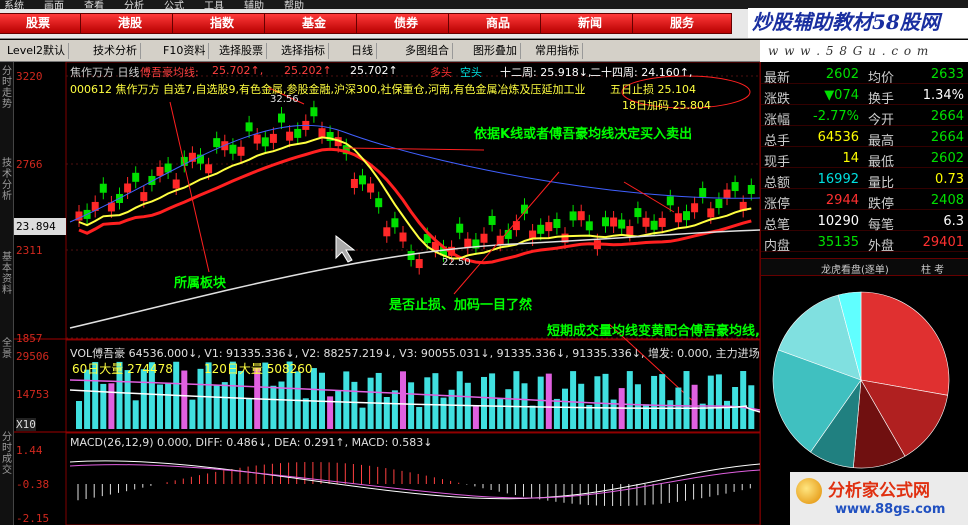 This screenshot has width=968, height=525. I want to click on indicator-value: 25.202↑, so click(308, 70).